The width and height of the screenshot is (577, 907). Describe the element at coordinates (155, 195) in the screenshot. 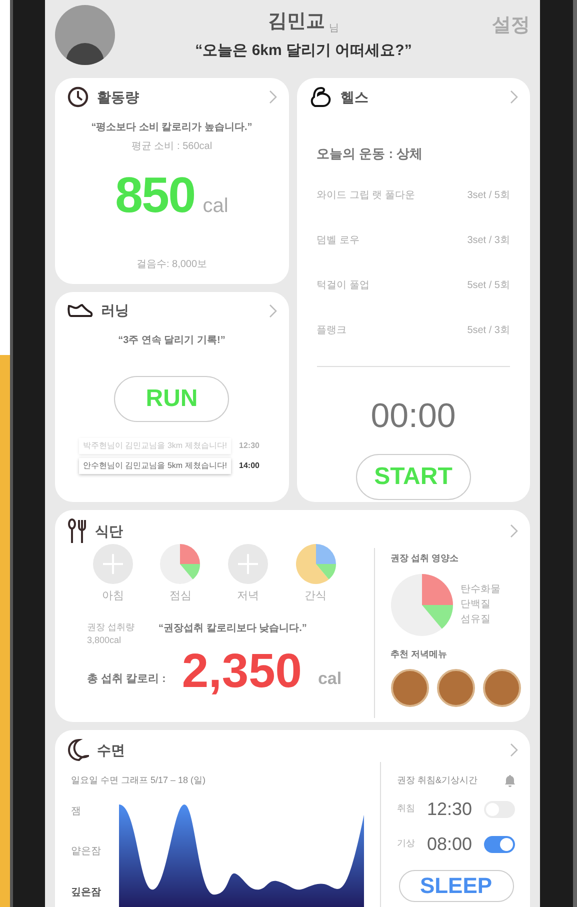

I see `calorie-value: 850` at that location.